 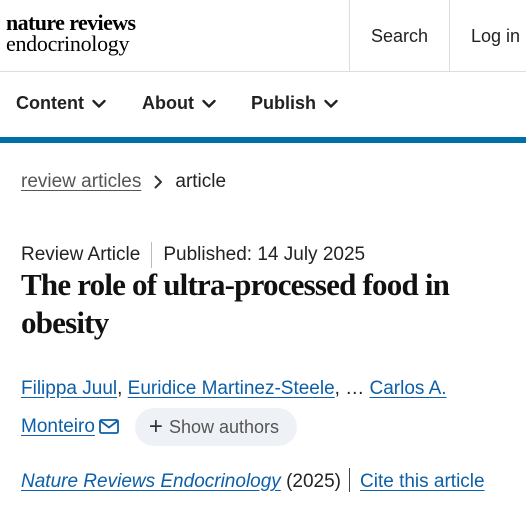 What do you see at coordinates (349, 480) in the screenshot?
I see `citation-divider` at bounding box center [349, 480].